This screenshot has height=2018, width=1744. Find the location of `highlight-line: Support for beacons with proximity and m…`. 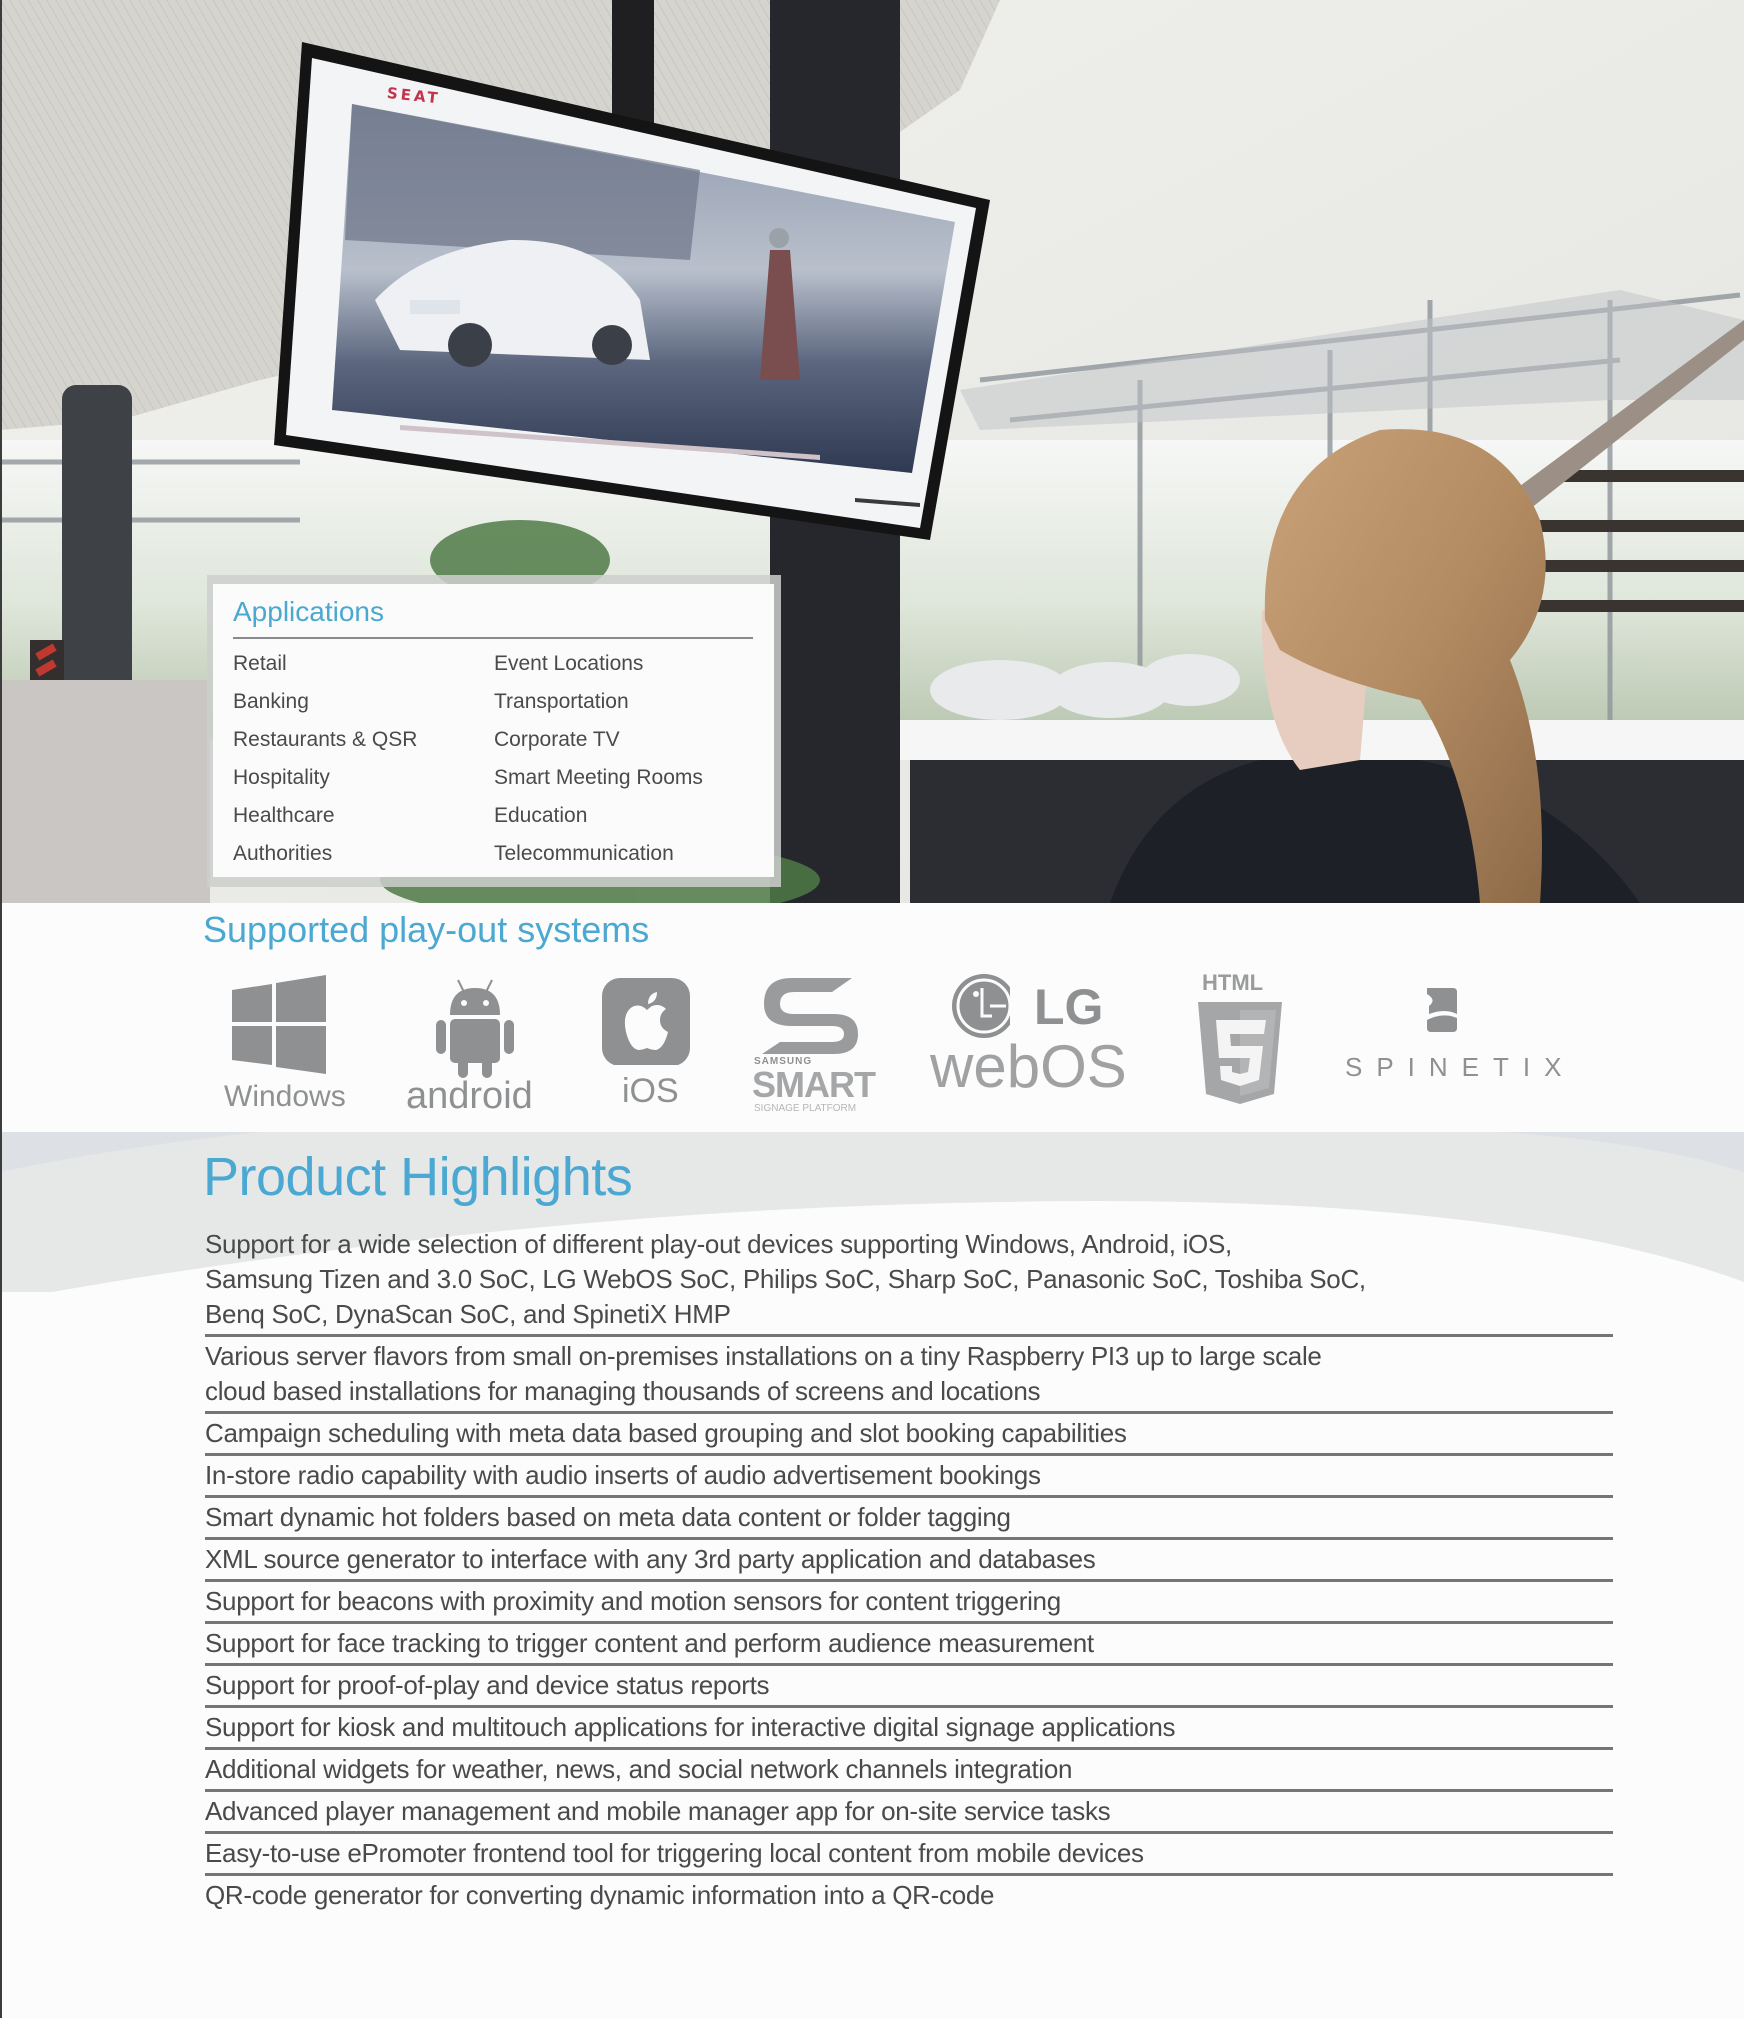

highlight-line: Support for beacons with proximity and m… is located at coordinates (633, 1601).